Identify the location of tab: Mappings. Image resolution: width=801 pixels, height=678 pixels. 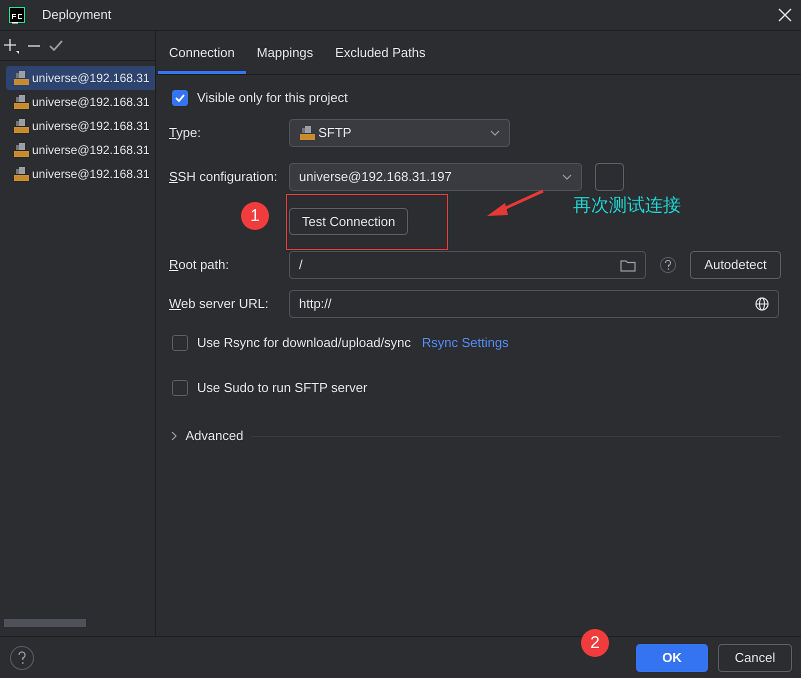
(285, 52).